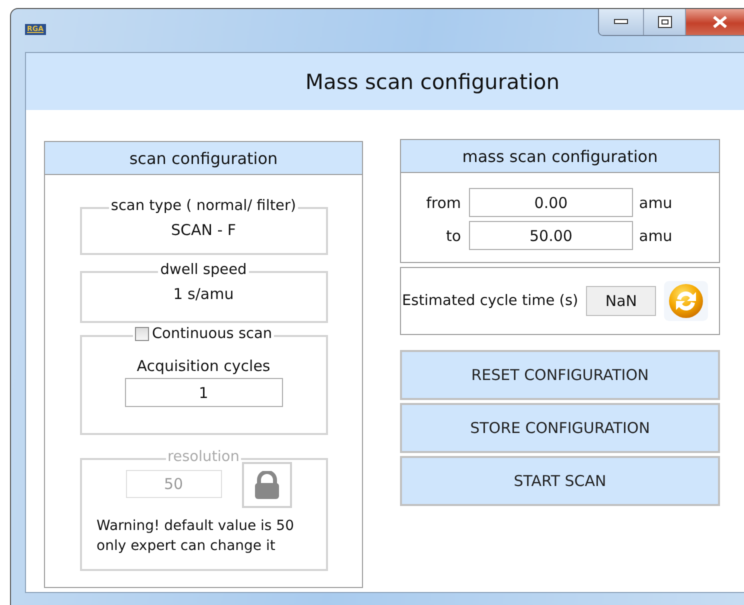 The width and height of the screenshot is (744, 605). What do you see at coordinates (560, 156) in the screenshot?
I see `panel-title: mass scan configuration` at bounding box center [560, 156].